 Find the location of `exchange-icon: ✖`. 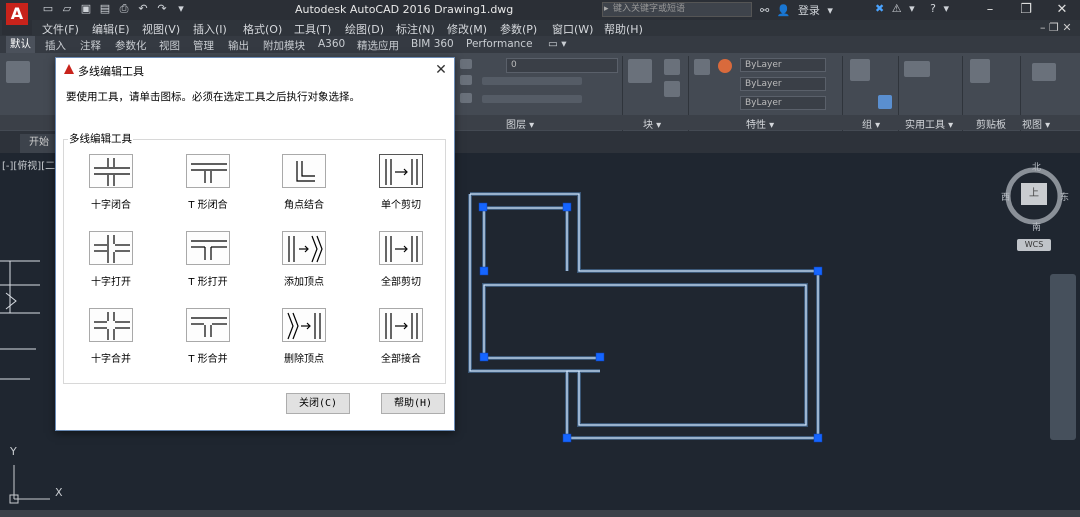

exchange-icon: ✖ is located at coordinates (879, 8).